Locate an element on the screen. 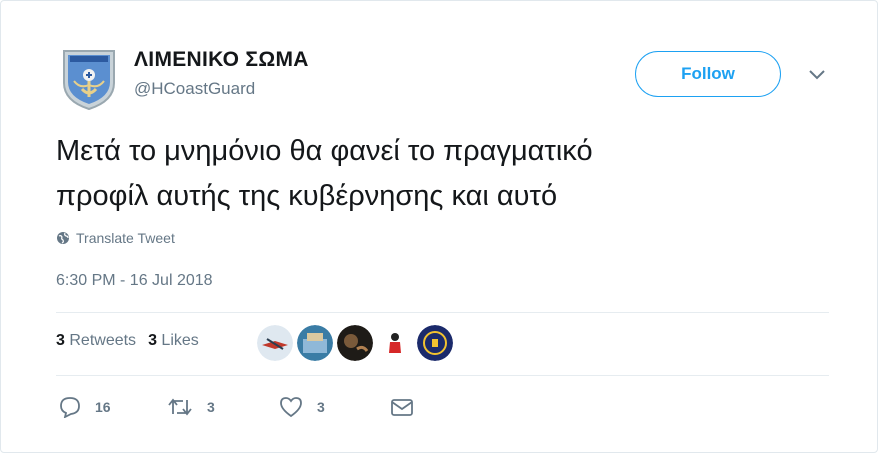 Image resolution: width=880 pixels, height=455 pixels. like-count: 3 is located at coordinates (321, 407).